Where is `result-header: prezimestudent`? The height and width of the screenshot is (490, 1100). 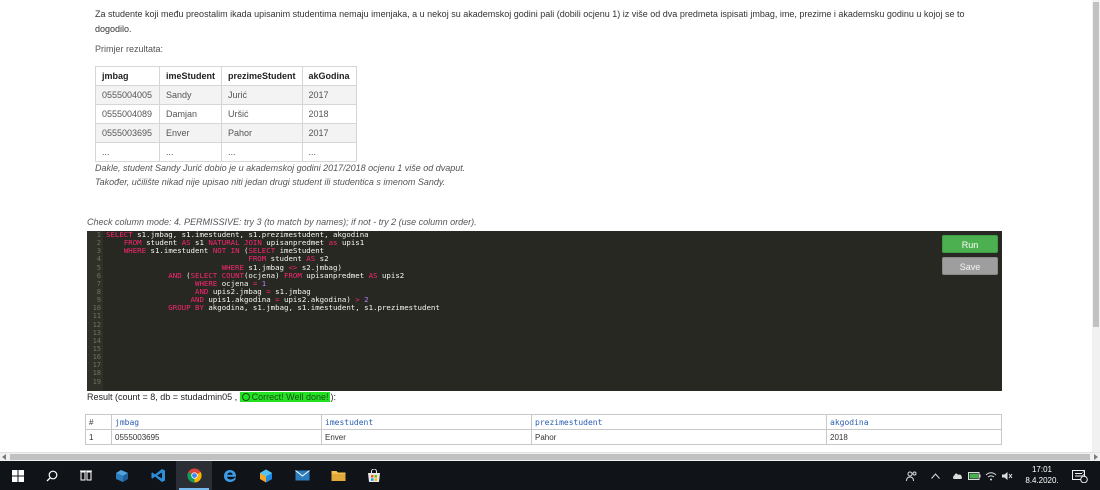
result-header: prezimestudent is located at coordinates (679, 422).